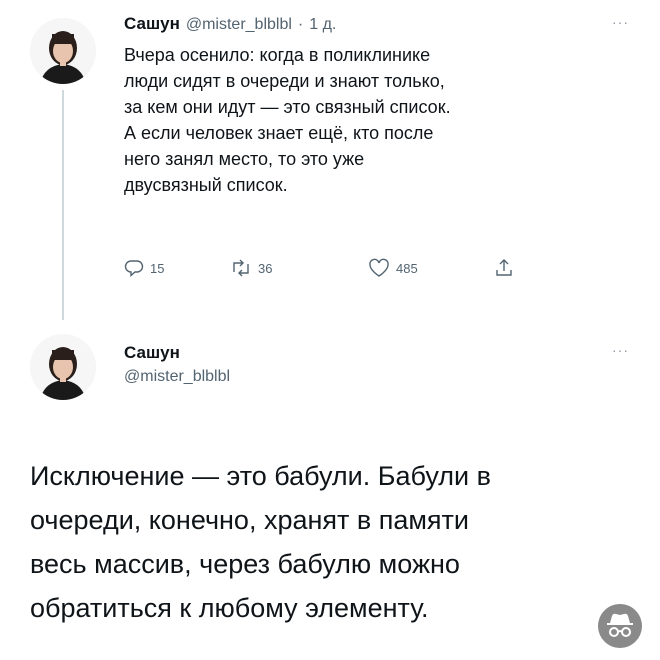  What do you see at coordinates (379, 267) in the screenshot?
I see `like-icon` at bounding box center [379, 267].